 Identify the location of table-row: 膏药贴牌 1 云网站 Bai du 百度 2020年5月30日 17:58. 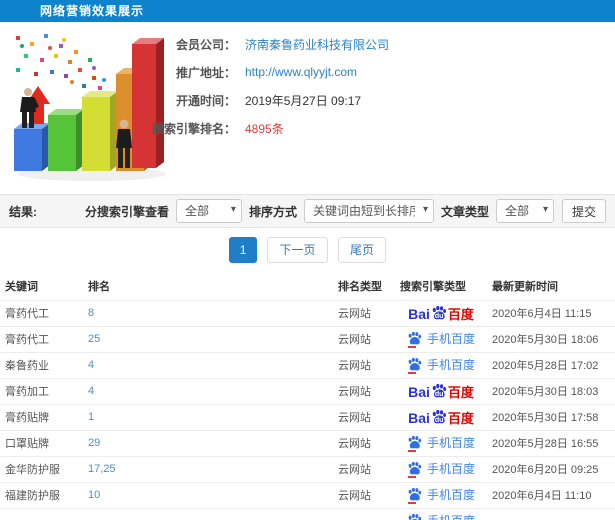
(307, 416).